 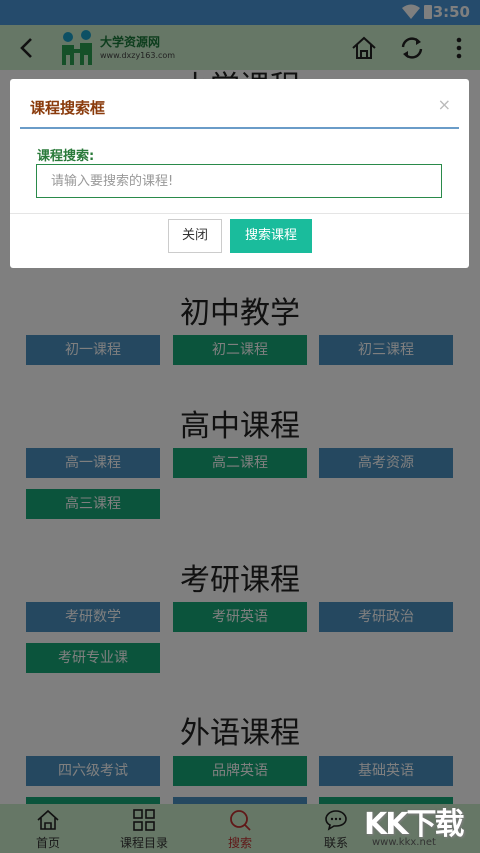 What do you see at coordinates (68, 108) in the screenshot?
I see `dialog-title: 课程搜索框` at bounding box center [68, 108].